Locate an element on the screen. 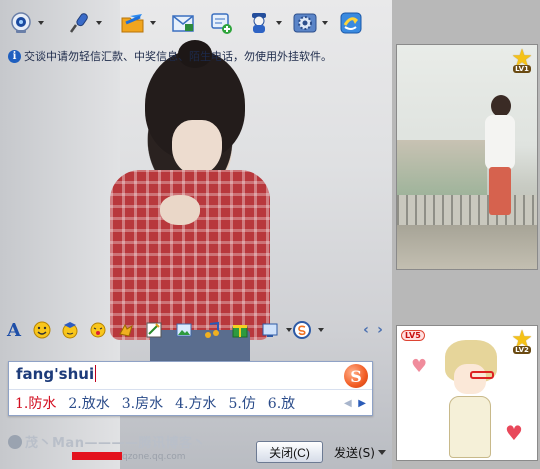 The image size is (540, 469). photo-building is located at coordinates (442, 167).